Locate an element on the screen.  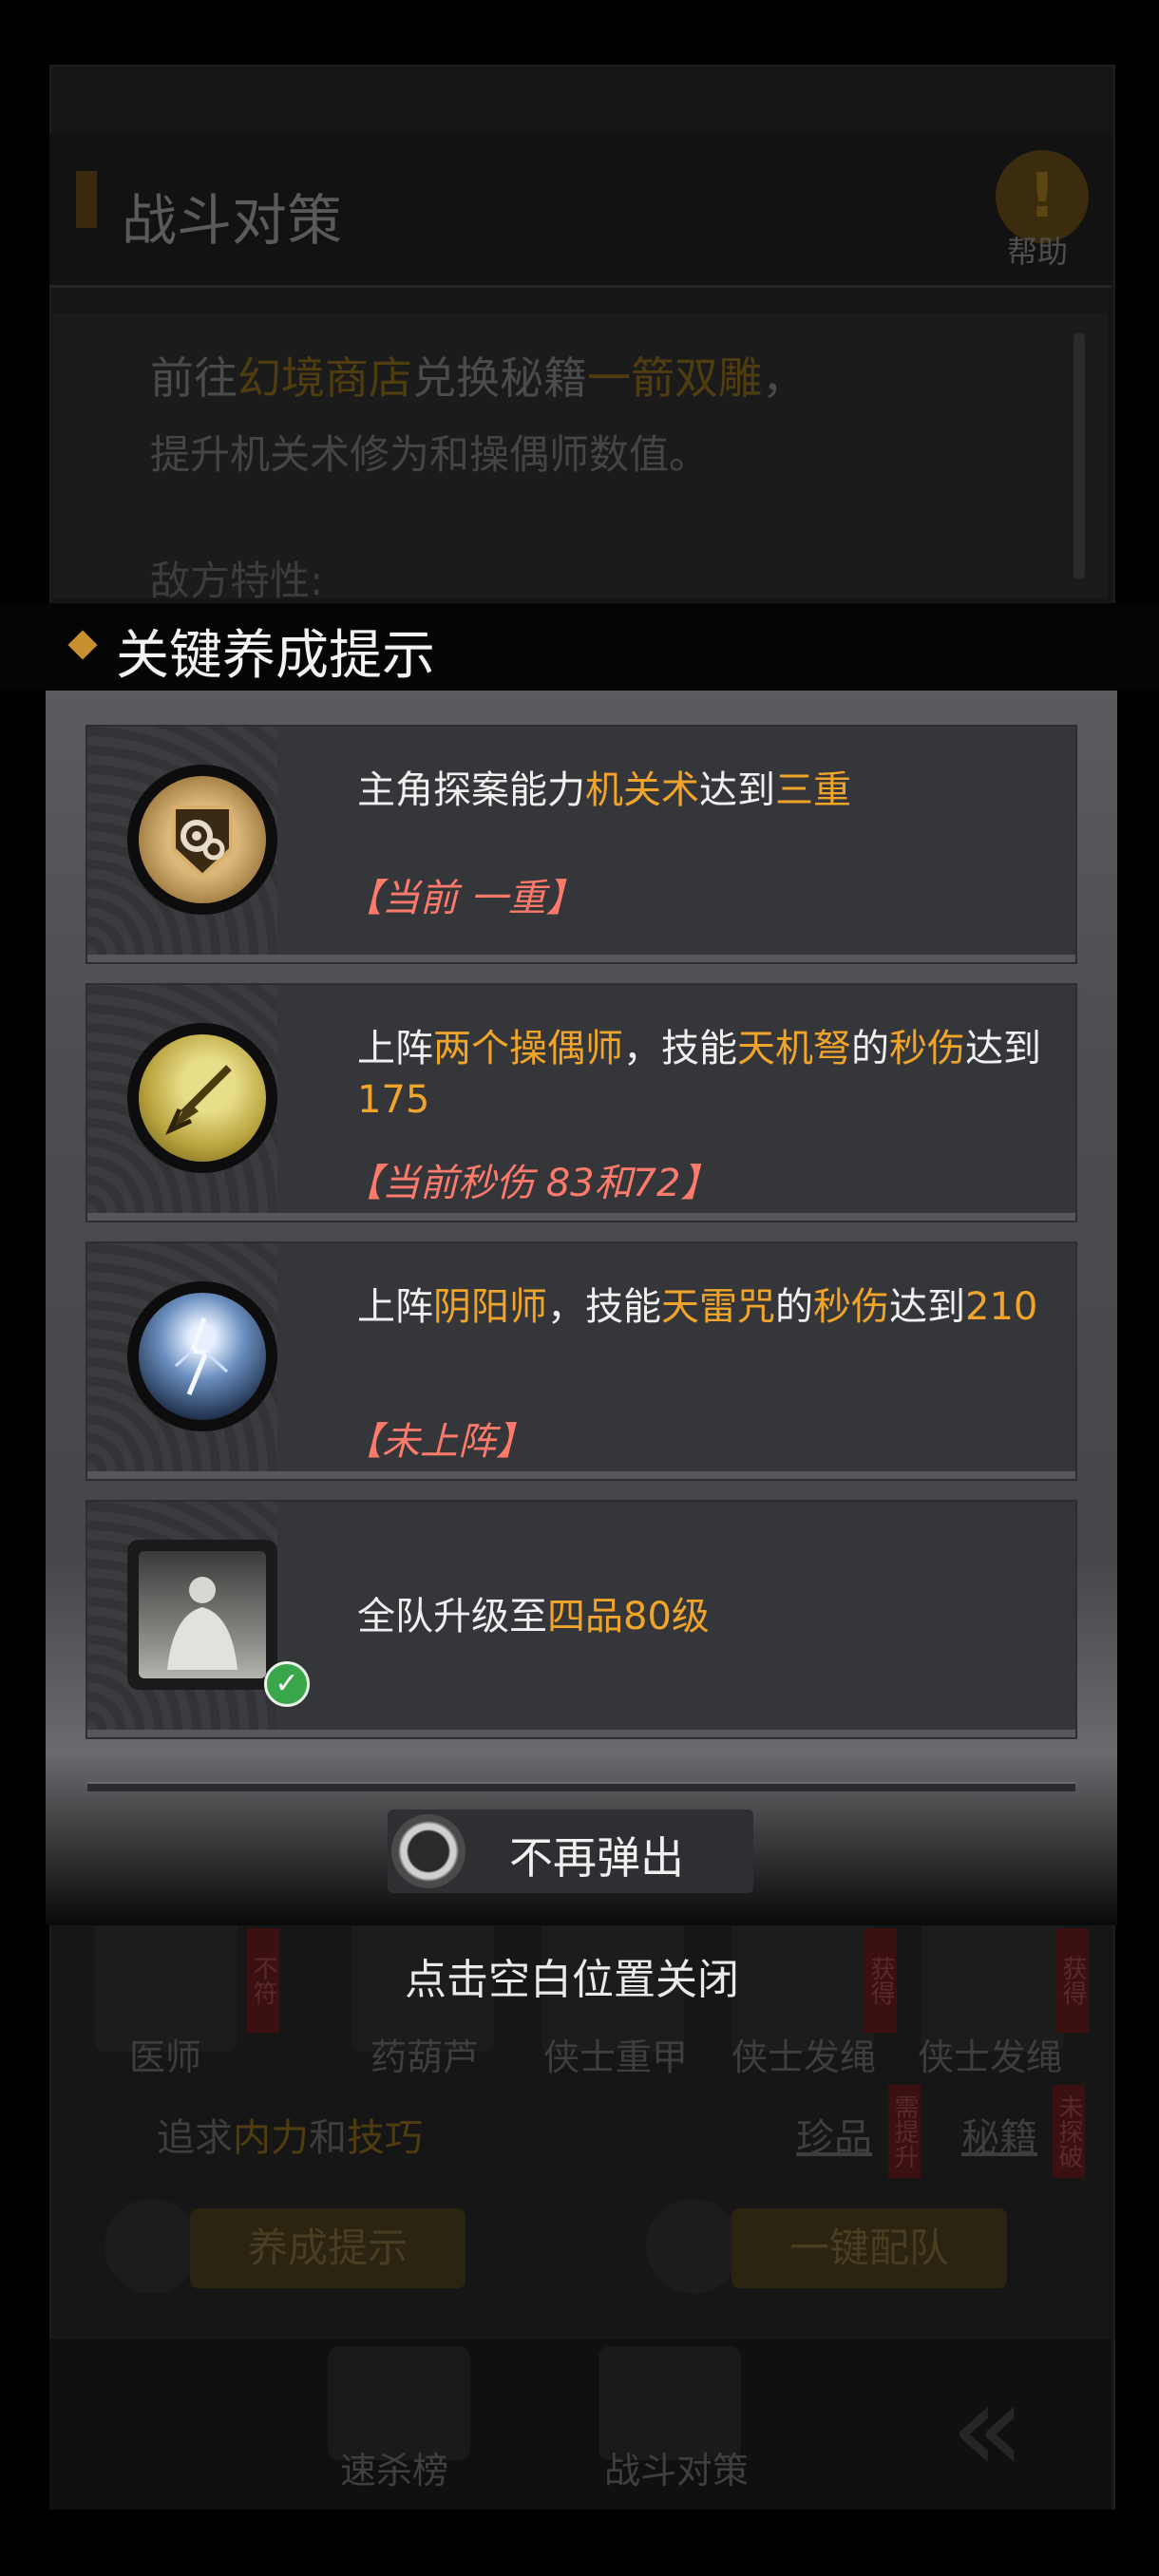
tip-text: 主角探案能力机关术达到三重 is located at coordinates (604, 790).